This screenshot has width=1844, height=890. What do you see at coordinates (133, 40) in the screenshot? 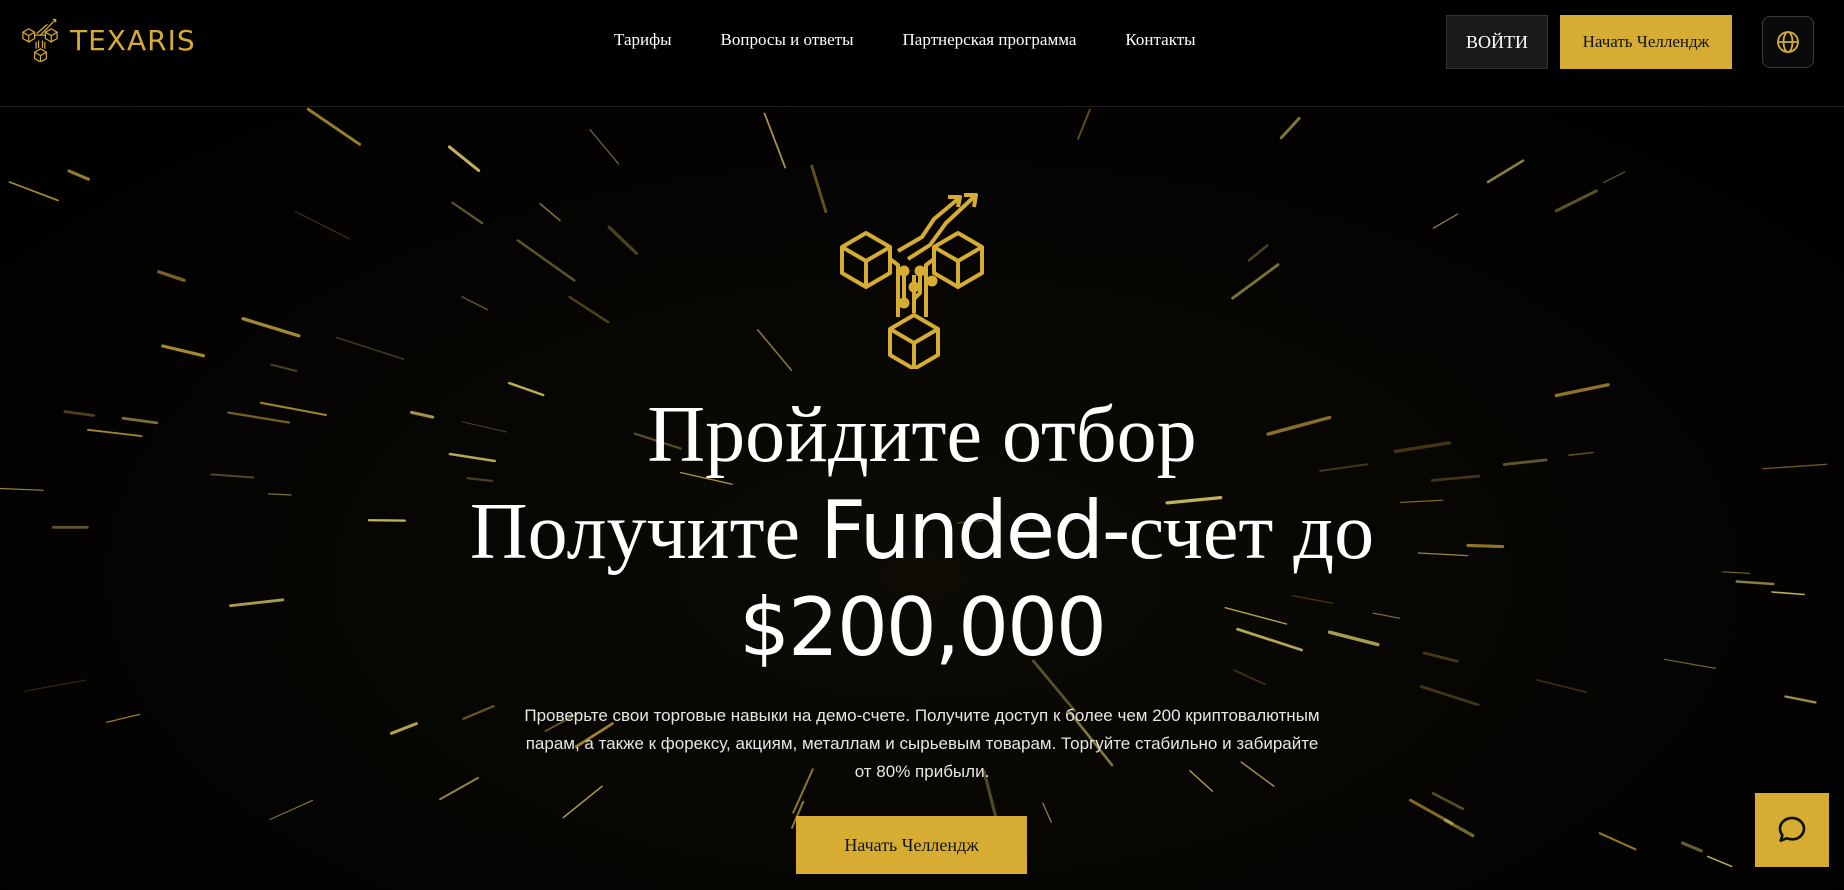
I see `brand-name: TEXARIS` at bounding box center [133, 40].